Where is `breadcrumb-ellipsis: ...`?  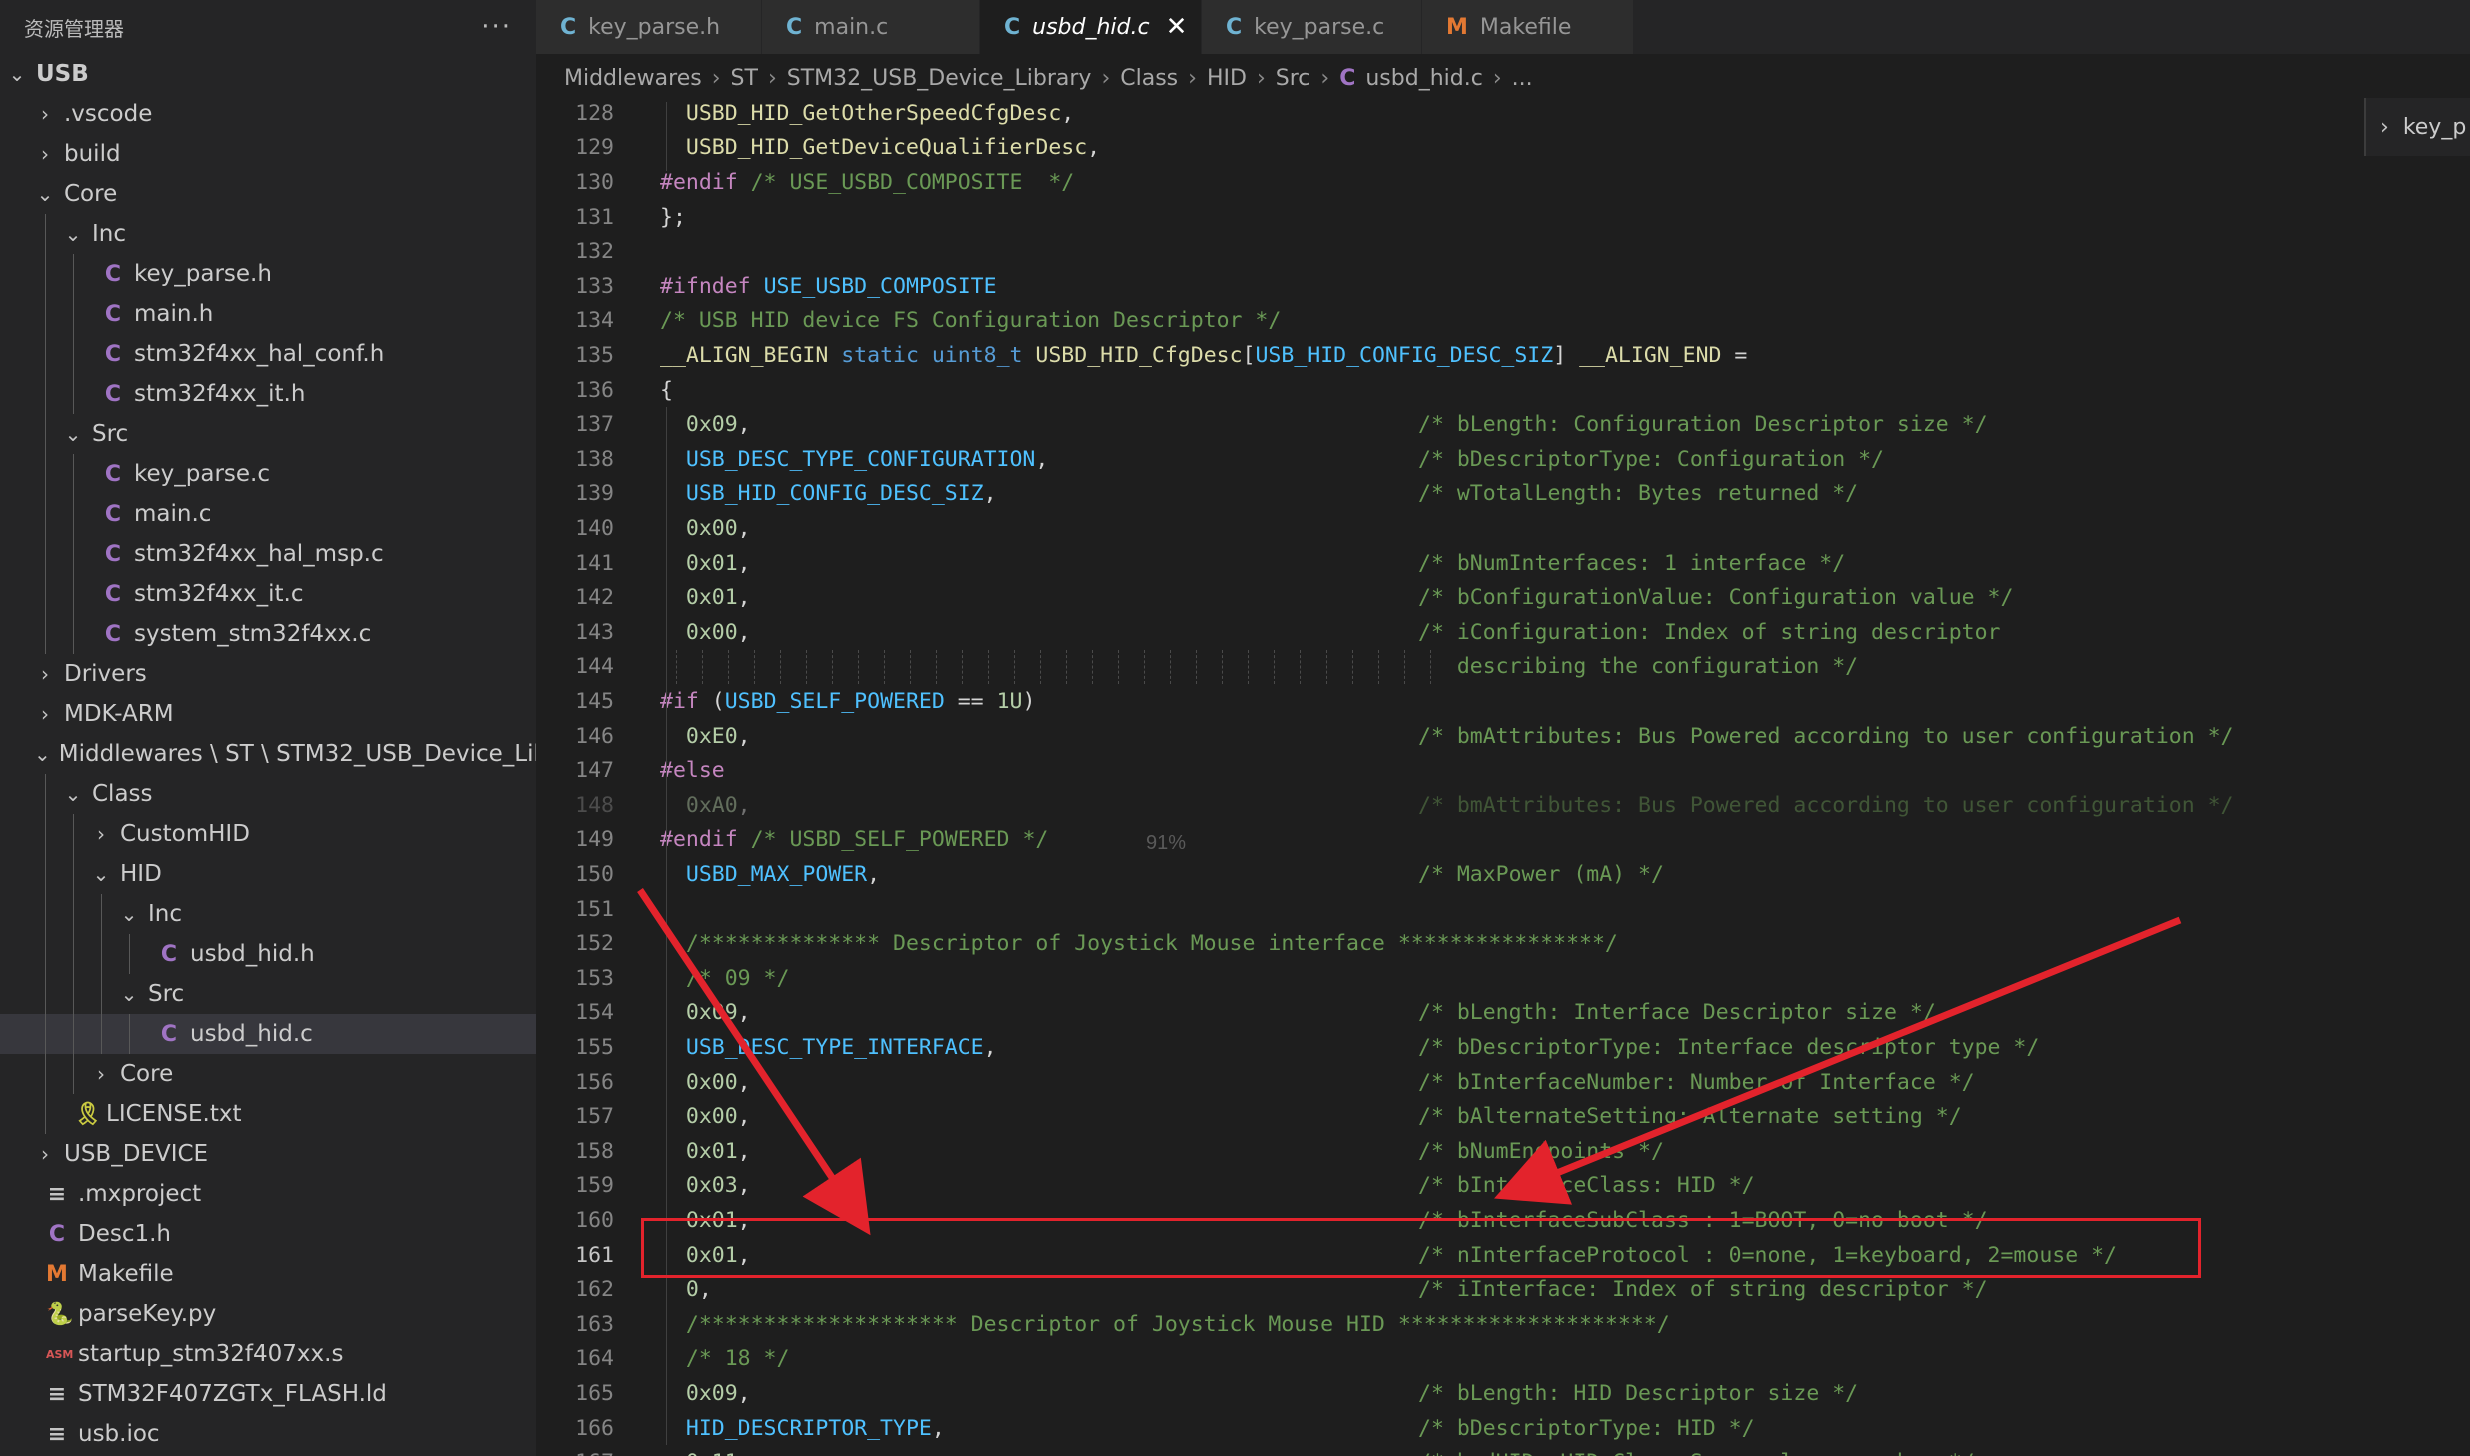 breadcrumb-ellipsis: ... is located at coordinates (1522, 78).